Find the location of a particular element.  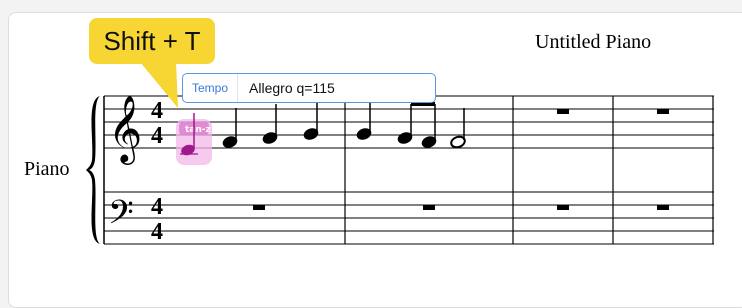

tempo-popup: Tempo is located at coordinates (309, 88).